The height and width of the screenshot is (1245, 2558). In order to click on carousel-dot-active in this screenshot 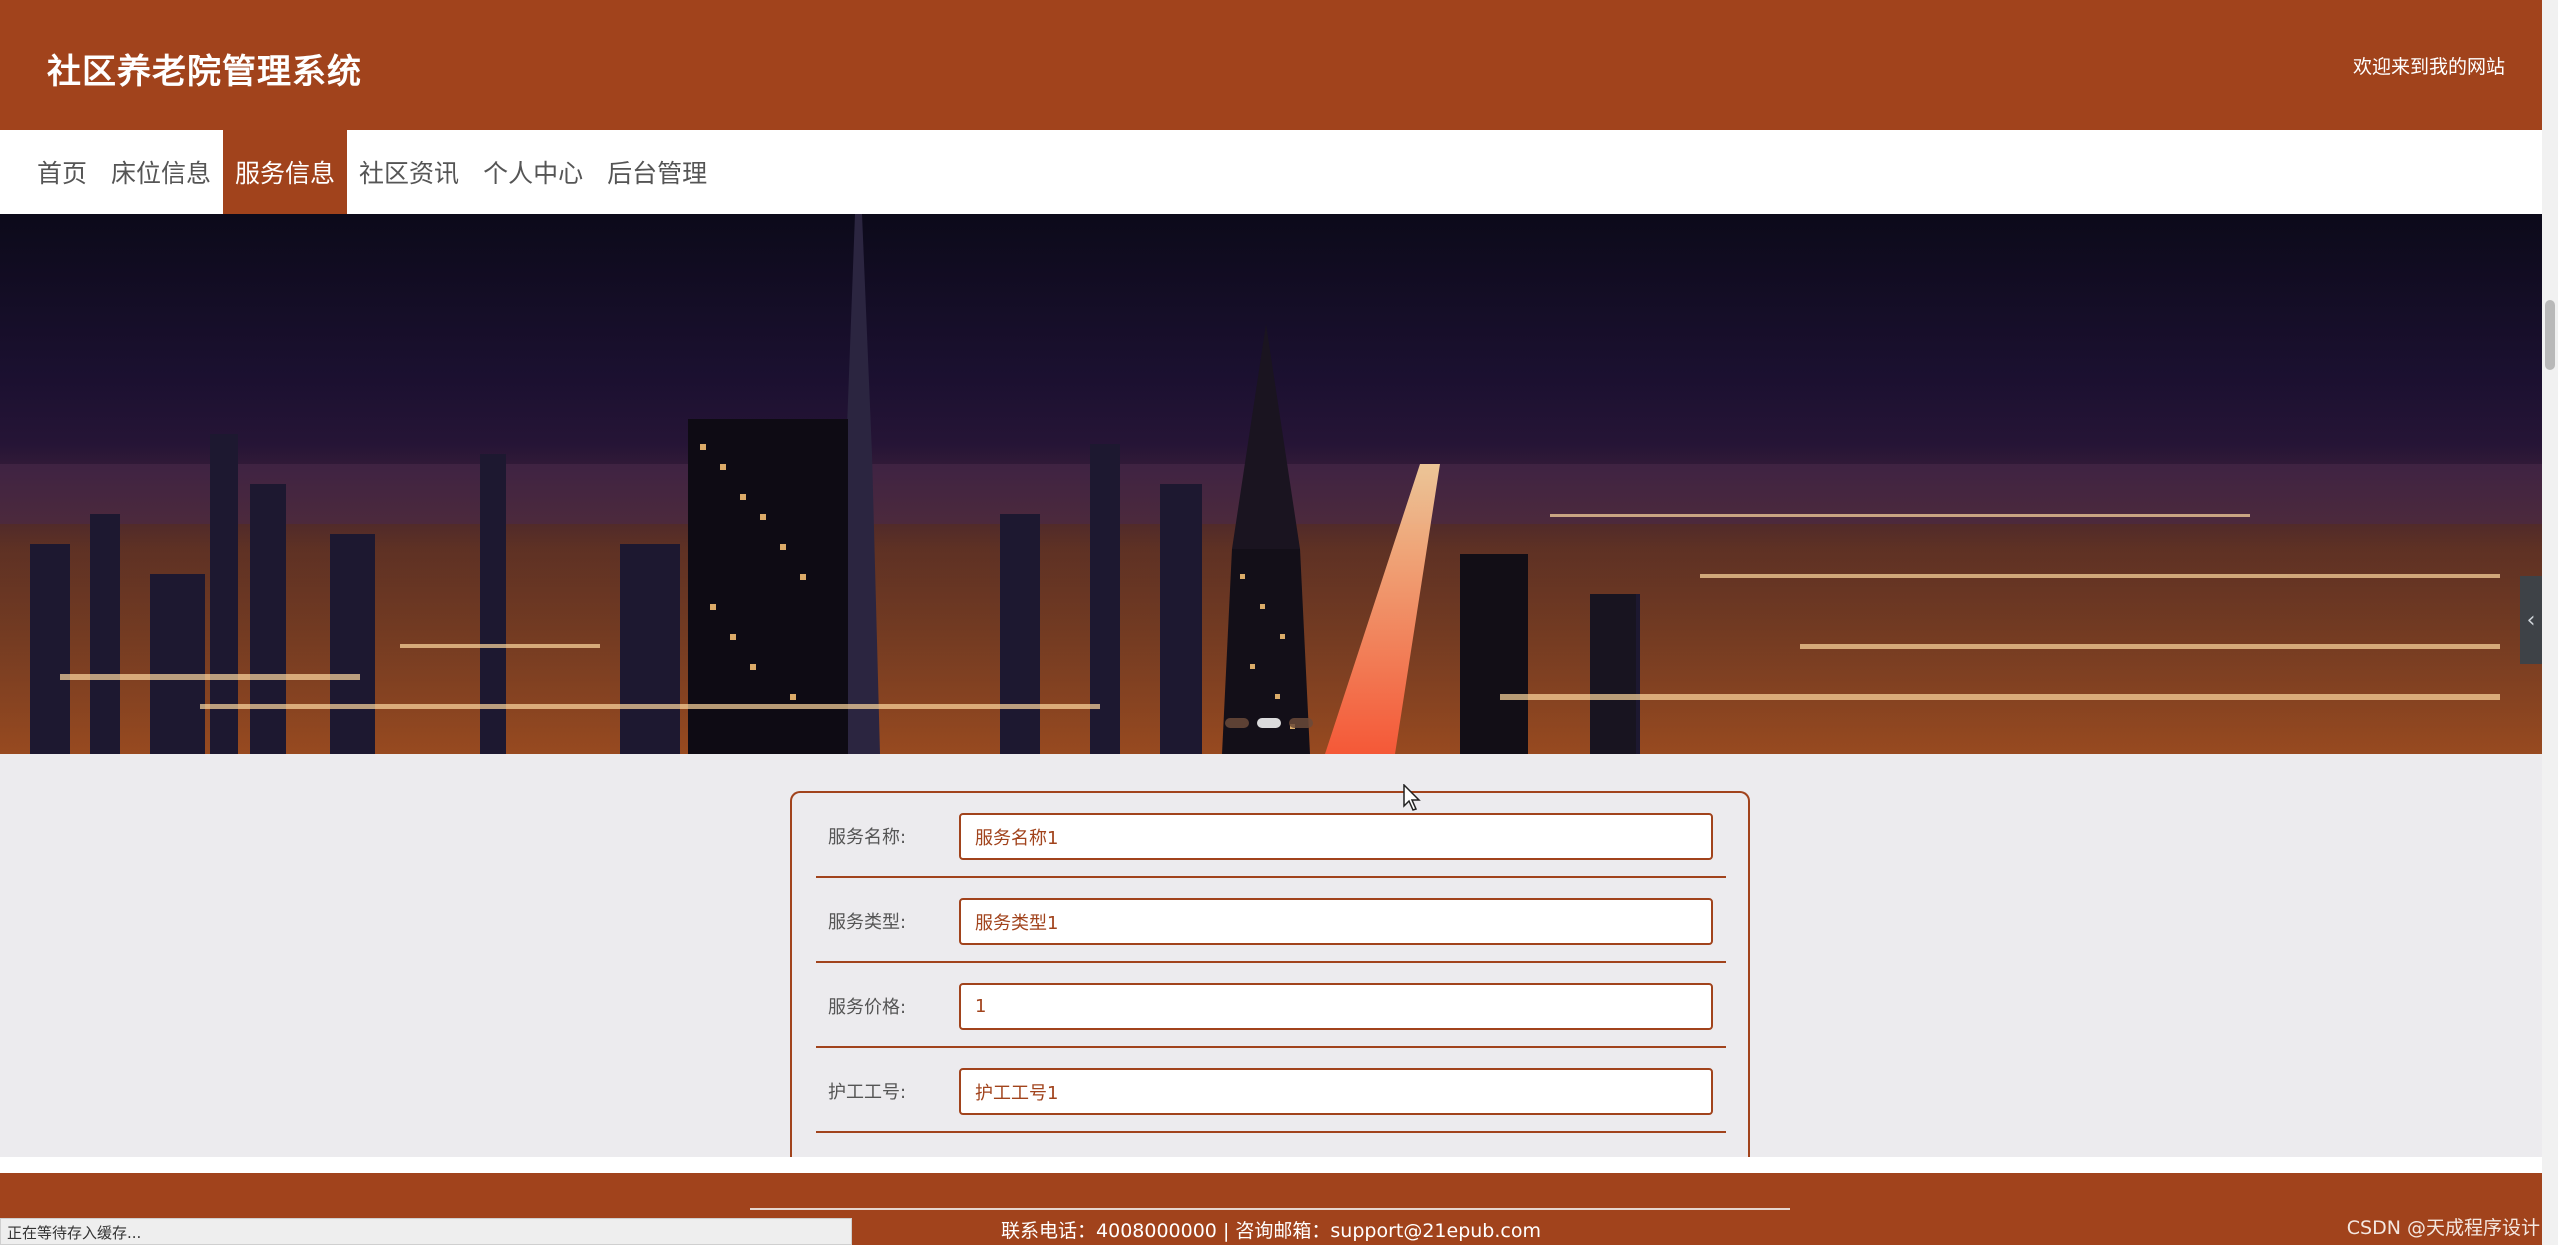, I will do `click(1269, 723)`.